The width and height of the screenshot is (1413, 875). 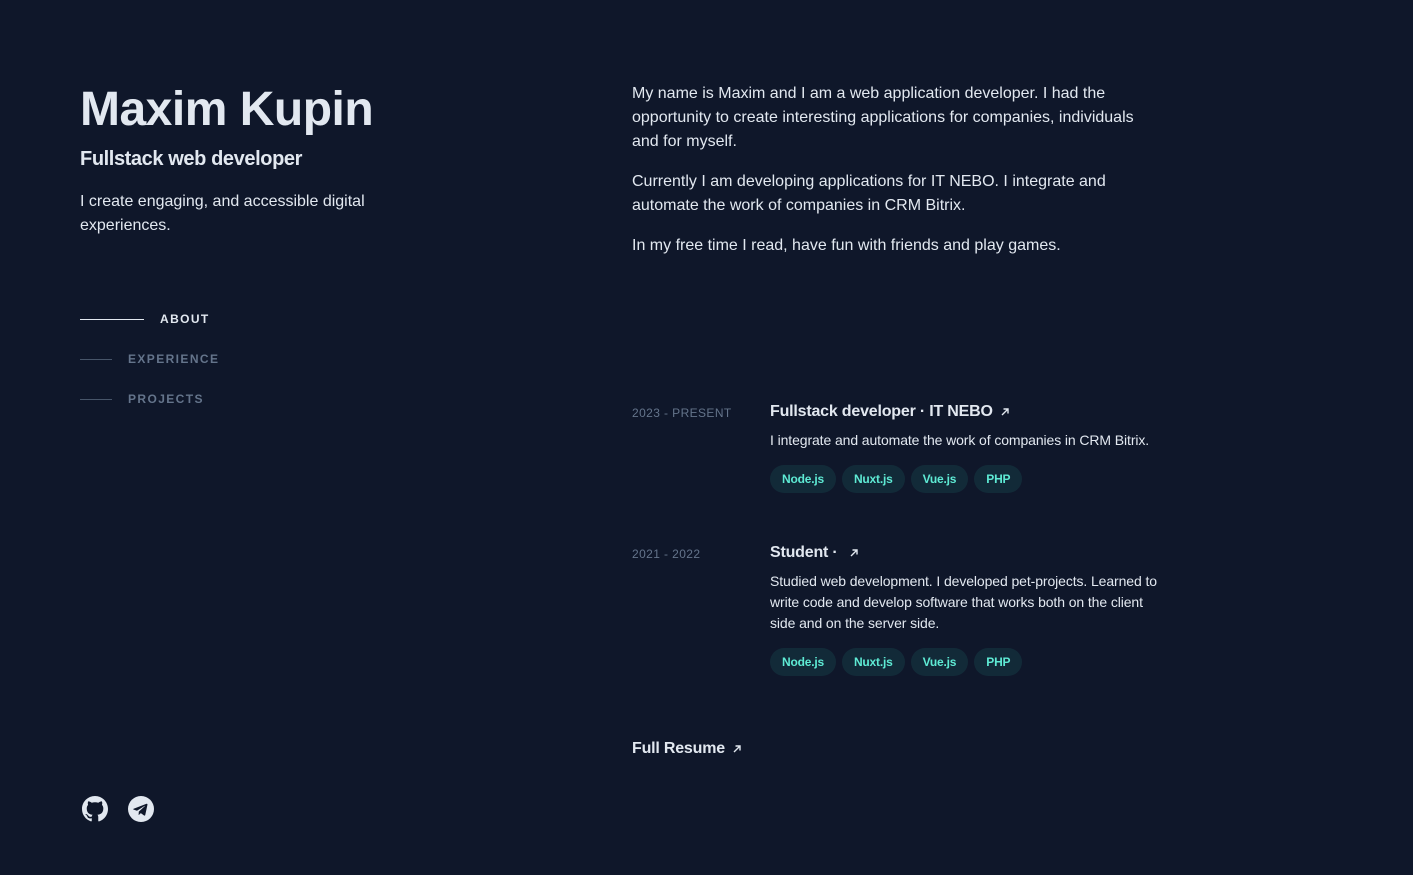 I want to click on full-resume-link: Full Resume, so click(x=687, y=749).